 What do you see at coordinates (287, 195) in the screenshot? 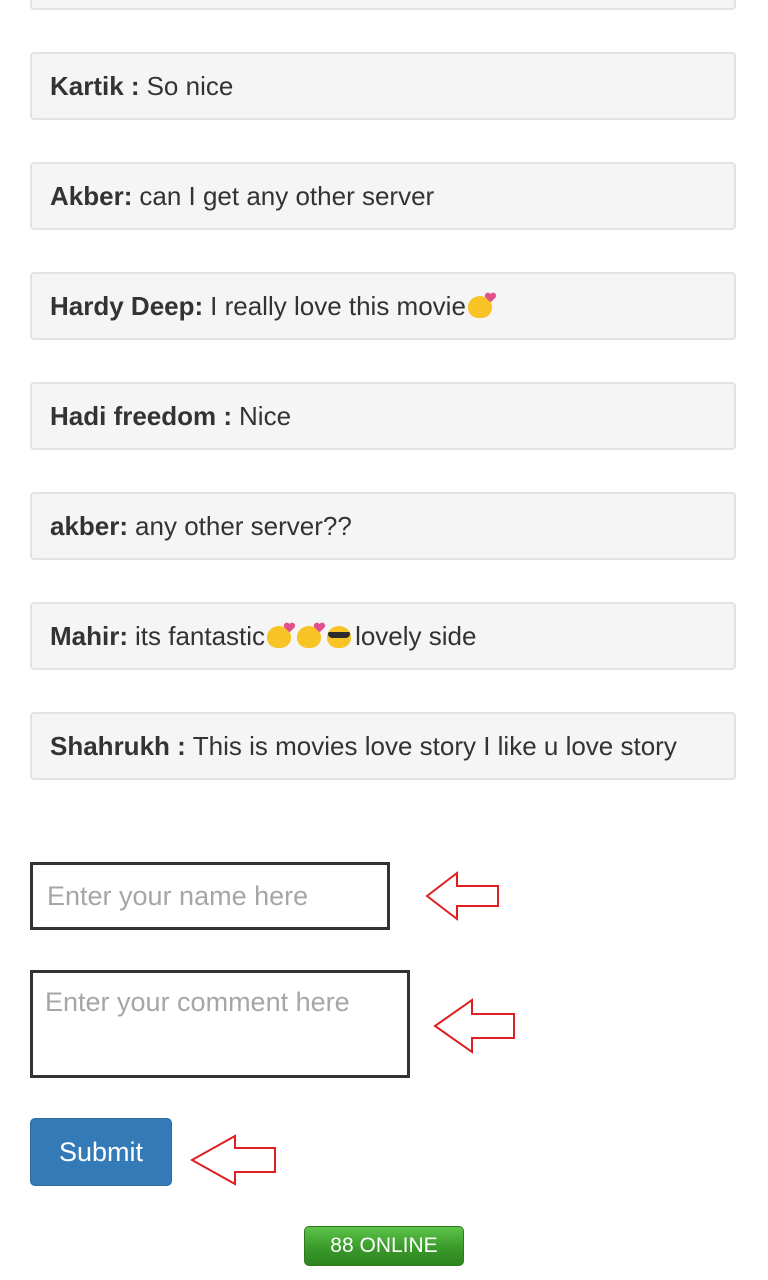
I see `comment-text: can I get any other server` at bounding box center [287, 195].